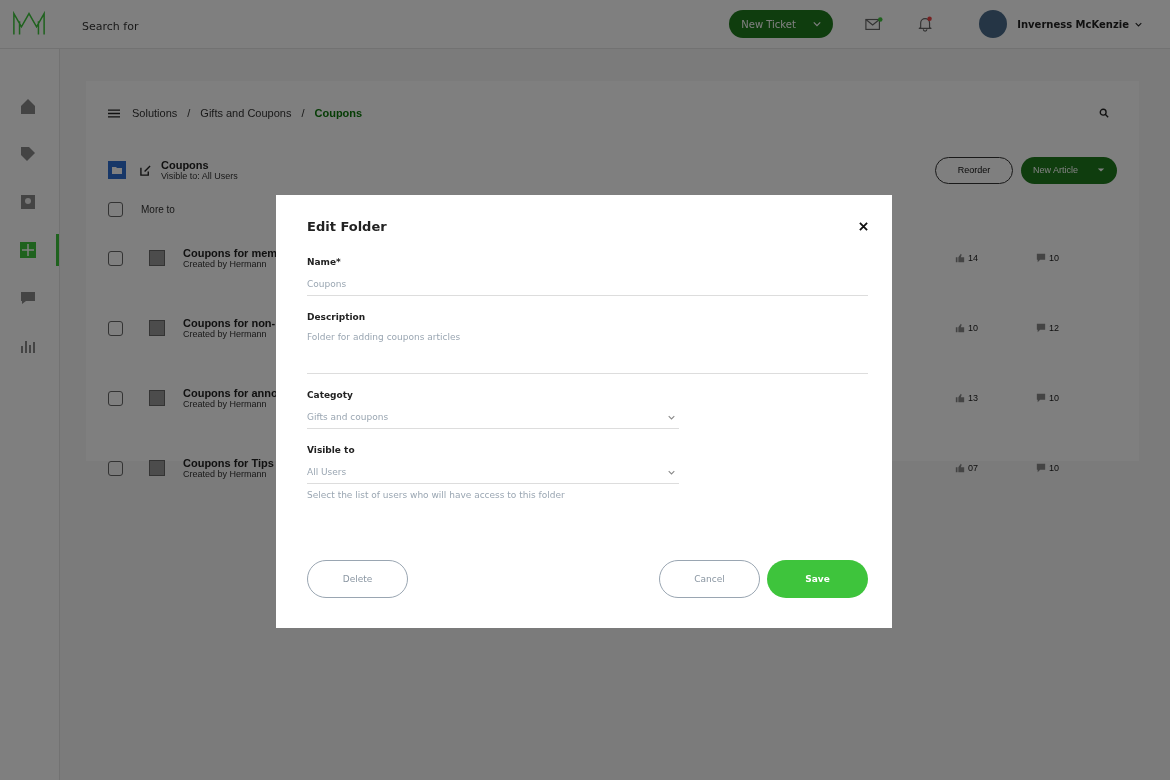 The height and width of the screenshot is (780, 1170). What do you see at coordinates (117, 170) in the screenshot?
I see `folder-icon` at bounding box center [117, 170].